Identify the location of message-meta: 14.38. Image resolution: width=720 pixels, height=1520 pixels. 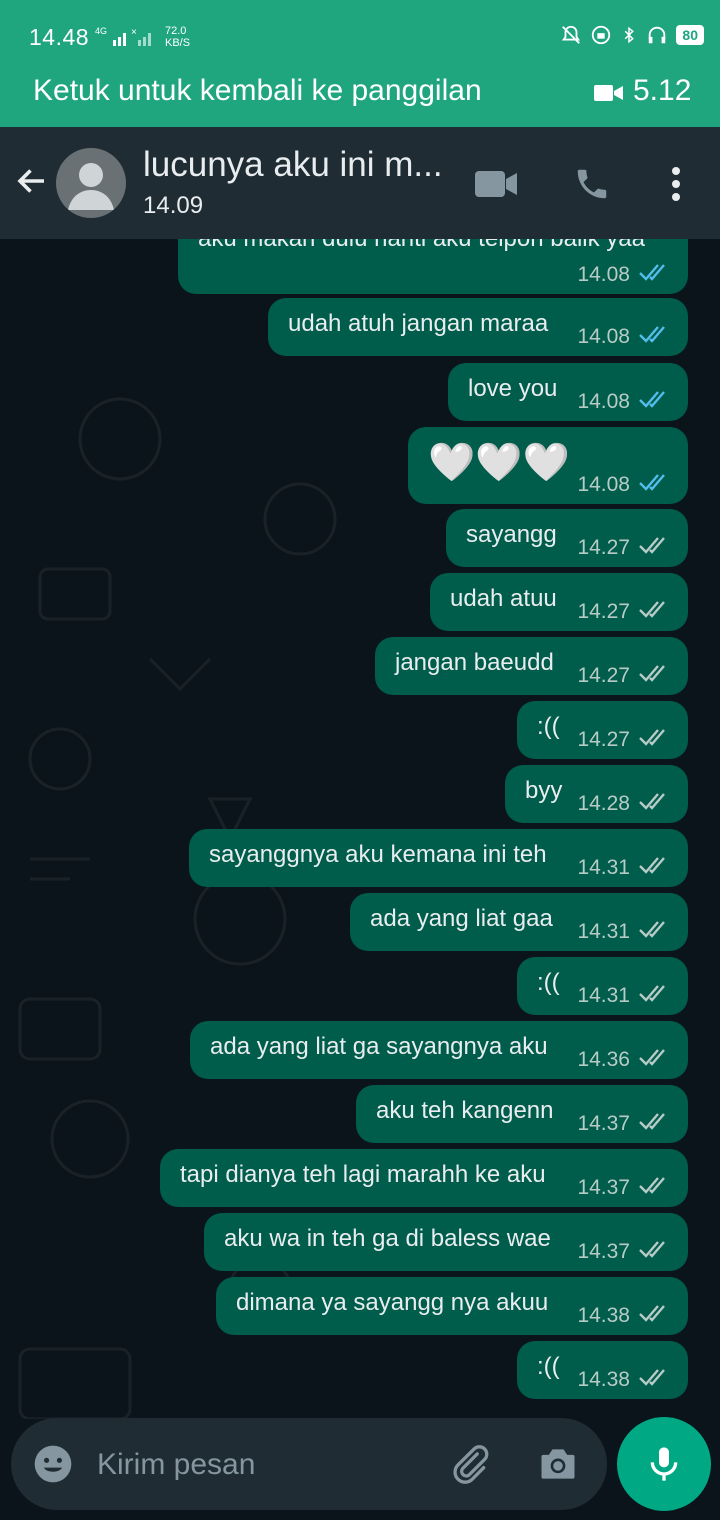
(623, 1316).